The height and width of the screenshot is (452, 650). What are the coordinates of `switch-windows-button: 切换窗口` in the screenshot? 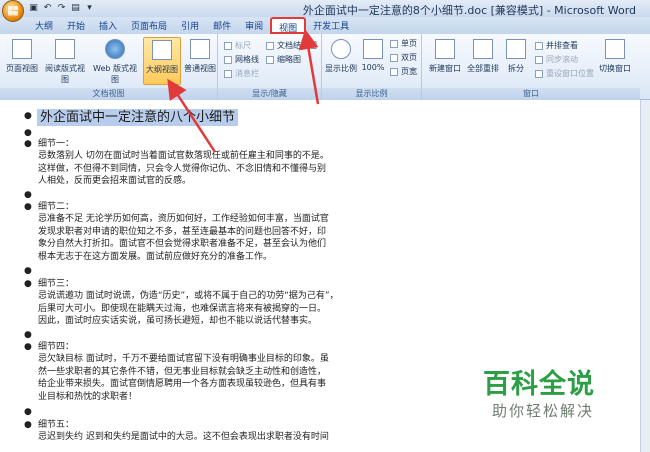 It's located at (615, 61).